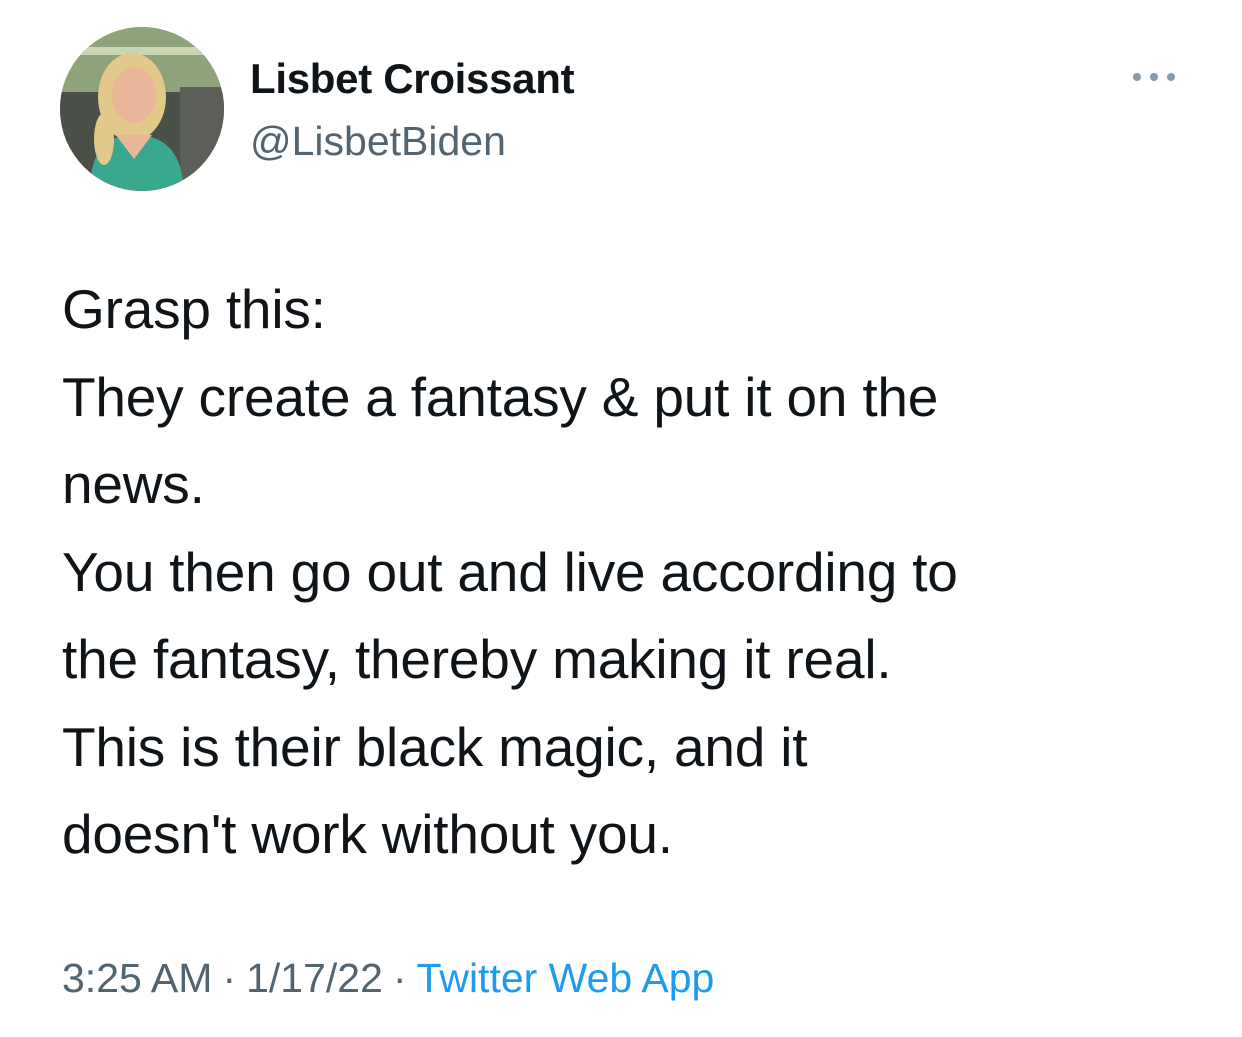  I want to click on profile-photo-icon, so click(142, 109).